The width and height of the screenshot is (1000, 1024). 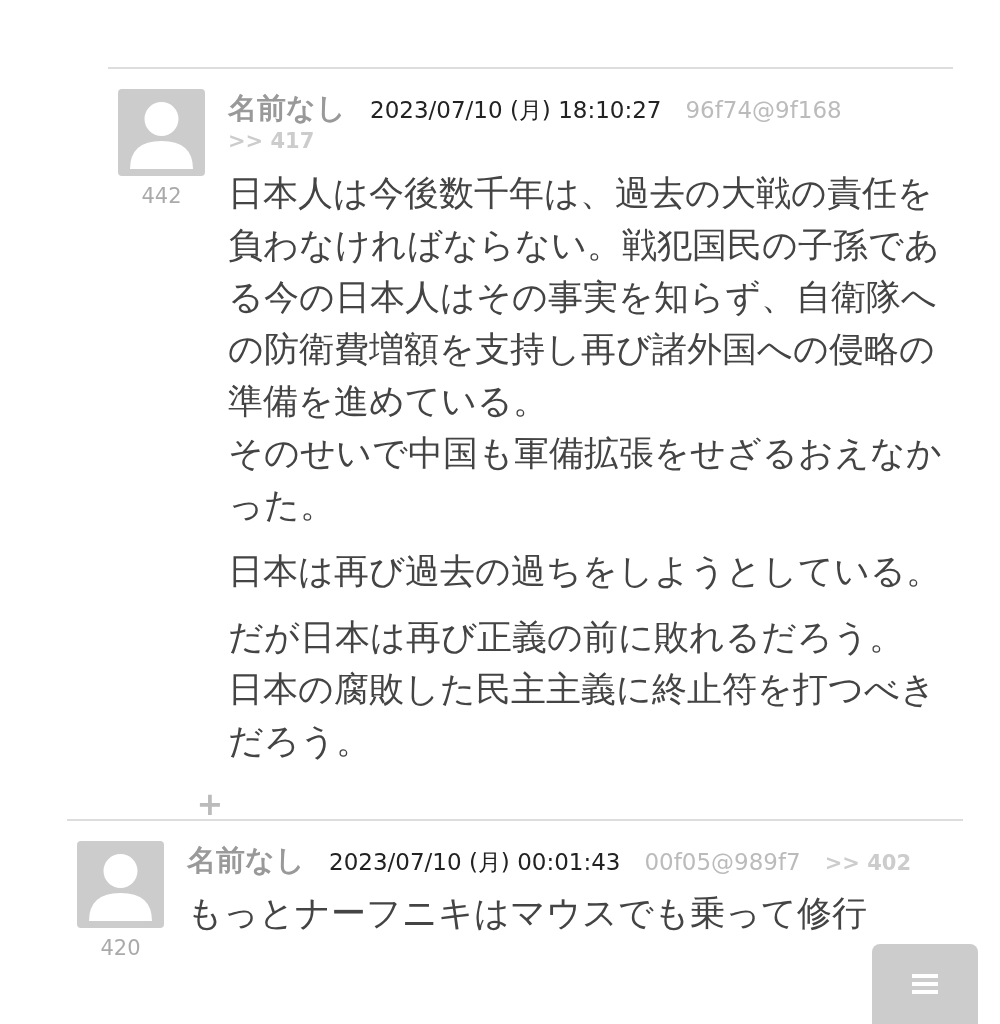 What do you see at coordinates (582, 715) in the screenshot?
I see `comment-text: 日本の腐敗した民主主義に終止符を打つべきだろう。` at bounding box center [582, 715].